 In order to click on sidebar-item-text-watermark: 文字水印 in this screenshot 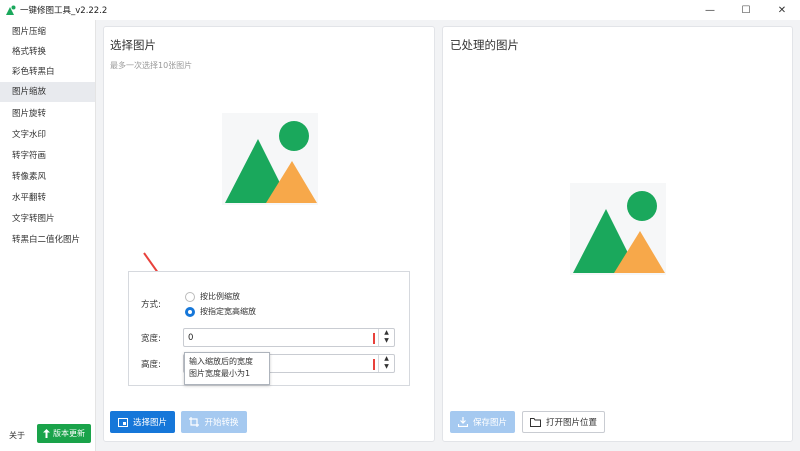, I will do `click(47, 135)`.